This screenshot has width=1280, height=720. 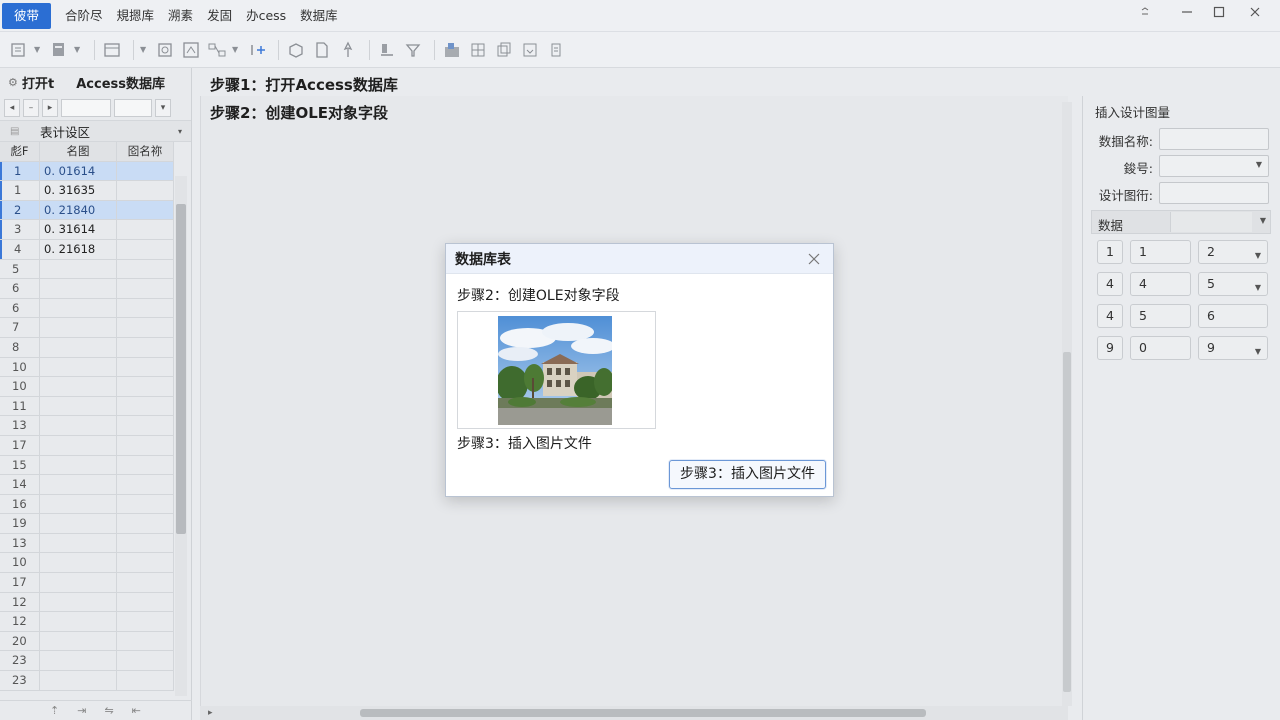 I want to click on table-row: 11, so click(x=87, y=406).